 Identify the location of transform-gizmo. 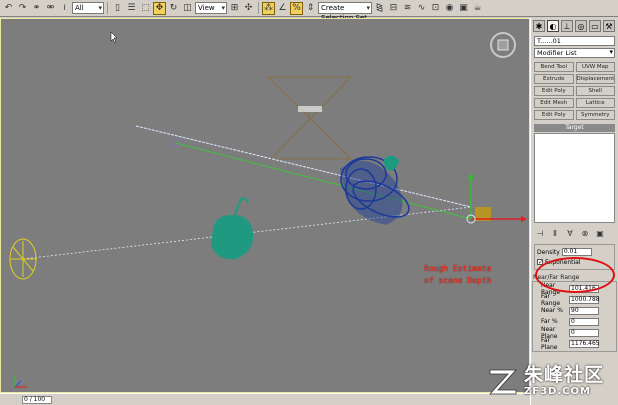
(496, 198).